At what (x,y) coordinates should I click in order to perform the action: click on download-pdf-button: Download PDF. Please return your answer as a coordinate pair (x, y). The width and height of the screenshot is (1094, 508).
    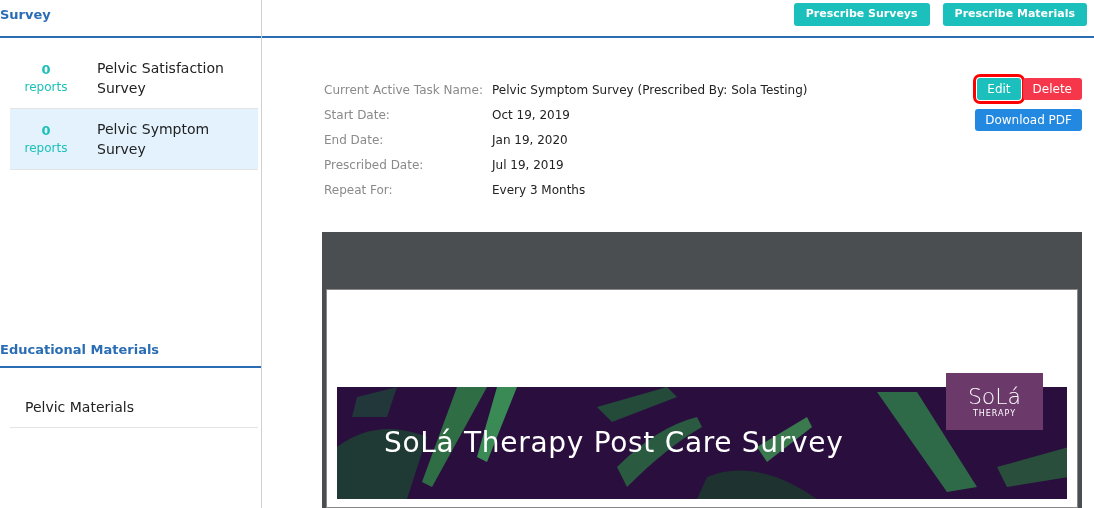
    Looking at the image, I should click on (1028, 120).